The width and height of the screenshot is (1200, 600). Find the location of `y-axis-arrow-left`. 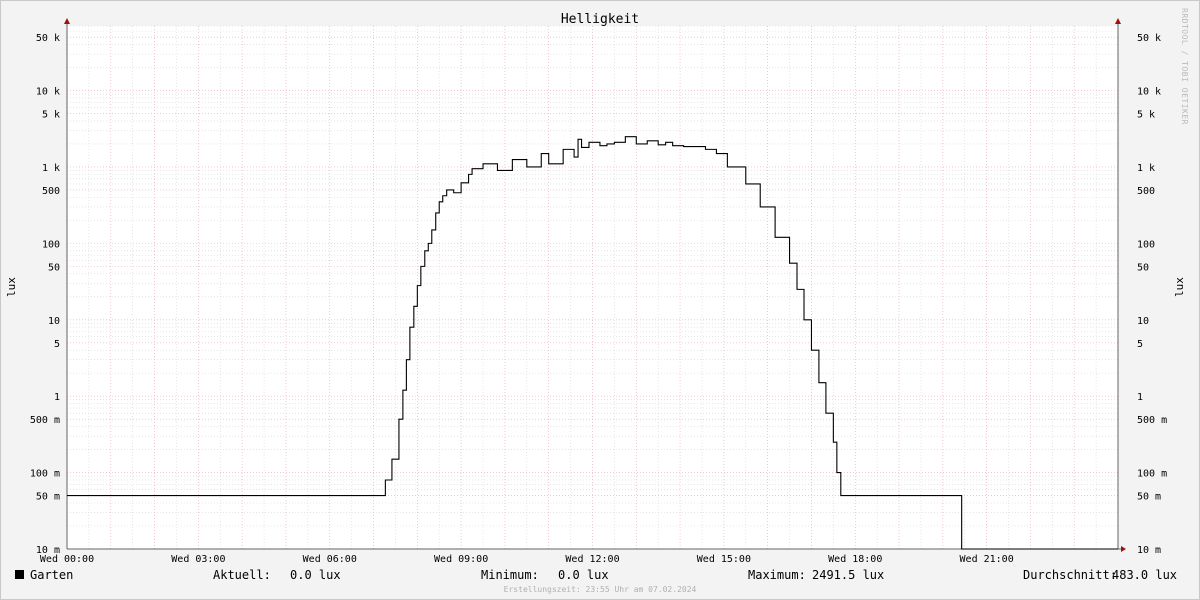

y-axis-arrow-left is located at coordinates (67, 21).